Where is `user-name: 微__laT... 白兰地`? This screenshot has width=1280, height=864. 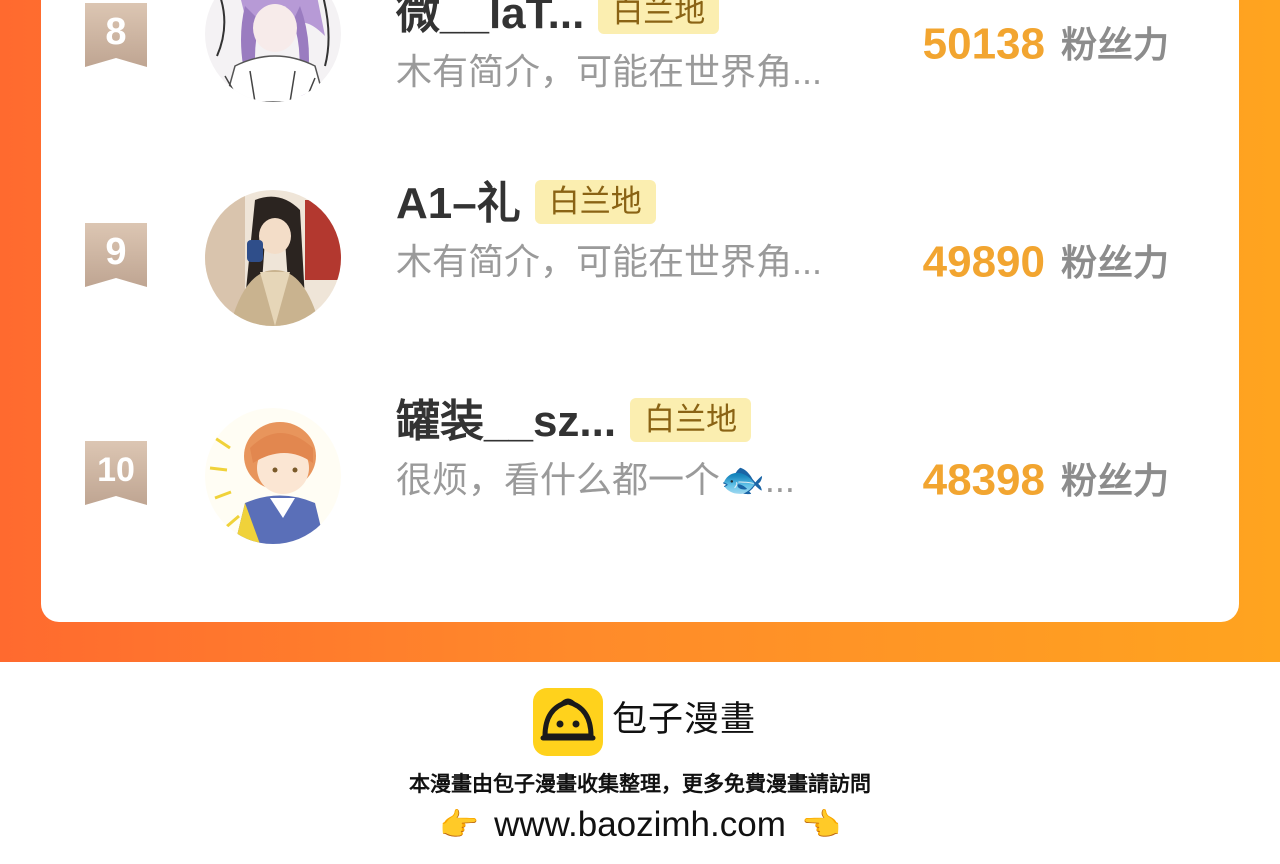
user-name: 微__laT... 白兰地 is located at coordinates (558, 20).